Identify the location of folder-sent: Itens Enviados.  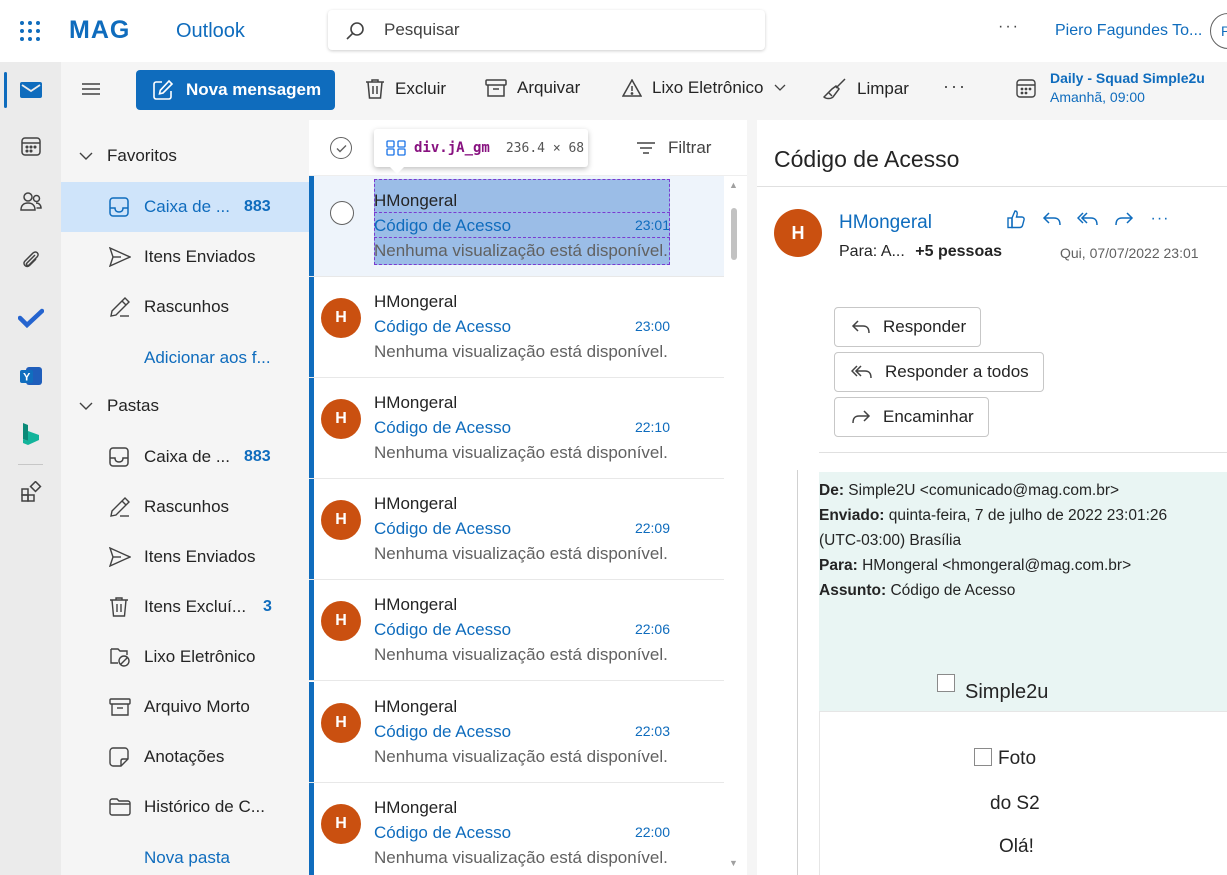
(185, 557).